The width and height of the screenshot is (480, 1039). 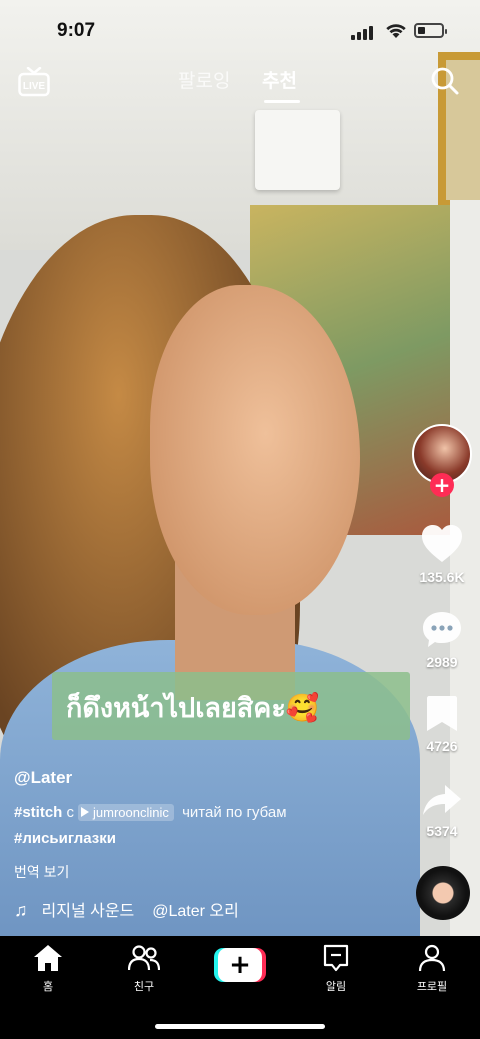 What do you see at coordinates (131, 812) in the screenshot?
I see `stitch-source: jumroonclinic` at bounding box center [131, 812].